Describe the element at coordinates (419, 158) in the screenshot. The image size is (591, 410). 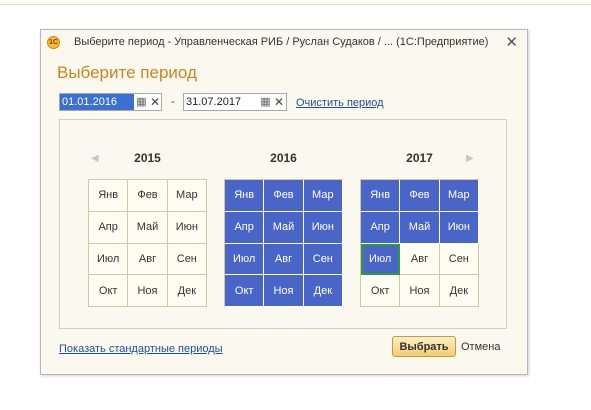
I see `year-label-2017: 2017` at that location.